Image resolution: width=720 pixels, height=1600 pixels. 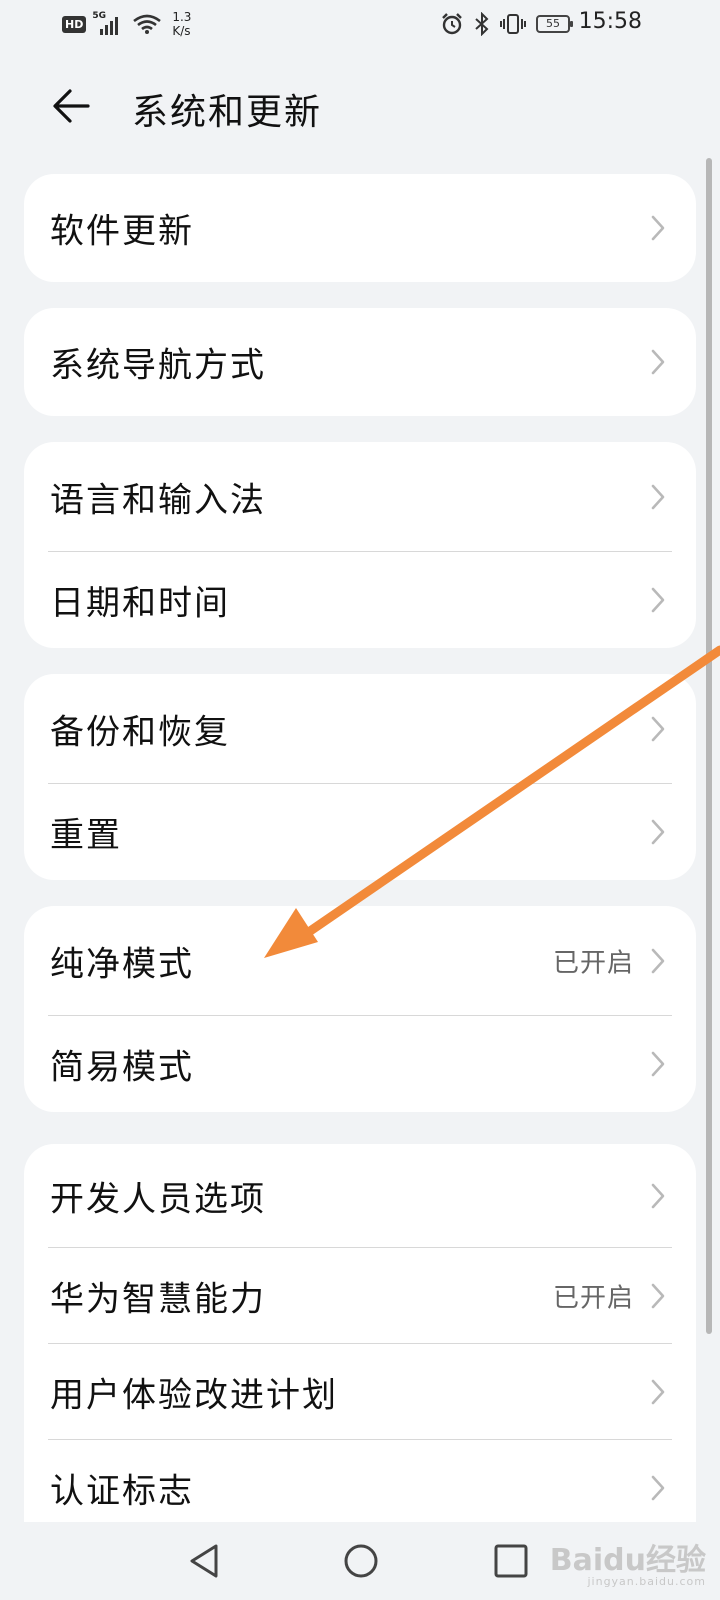 I want to click on battery-indicator: 55, so click(x=554, y=24).